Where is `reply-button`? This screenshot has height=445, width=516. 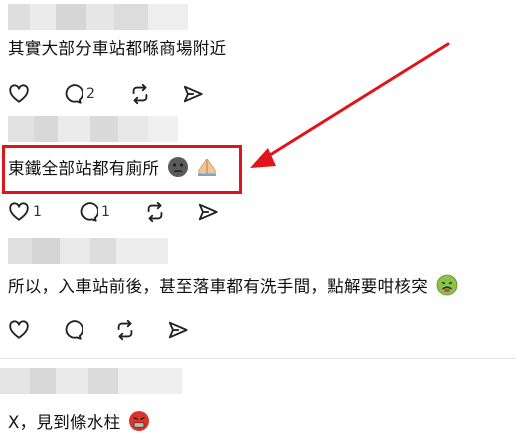
reply-button is located at coordinates (72, 330).